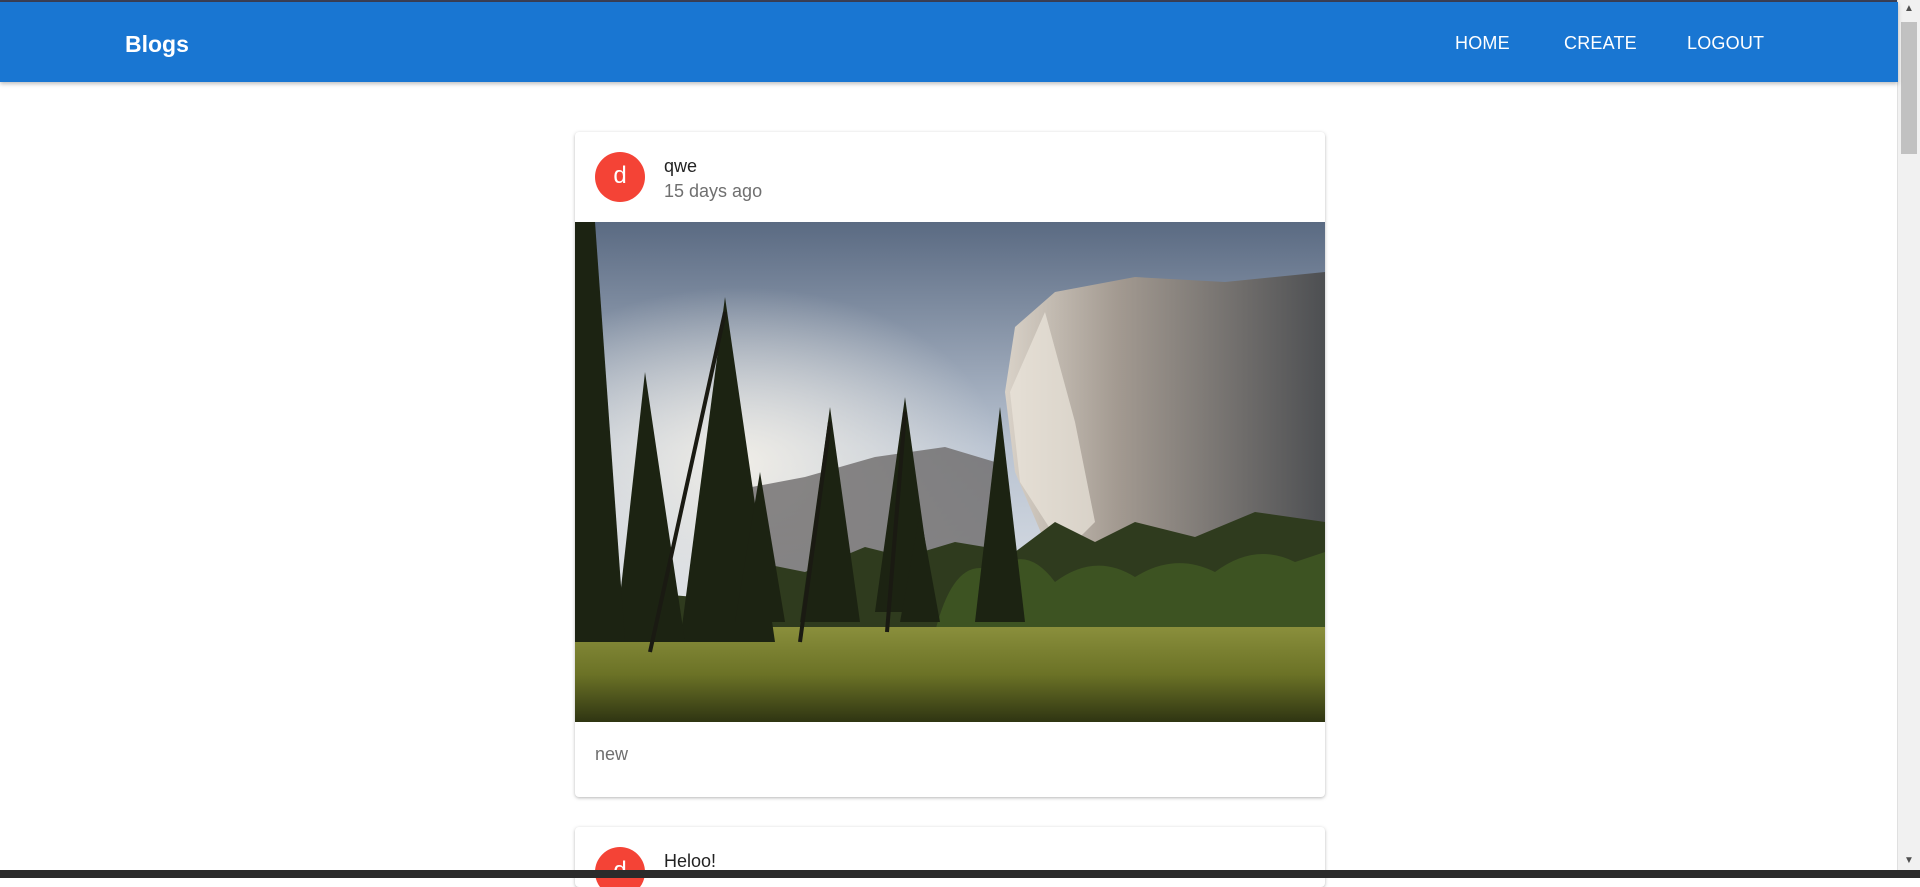 Image resolution: width=1920 pixels, height=887 pixels. What do you see at coordinates (1600, 43) in the screenshot?
I see `nav-create-button: CREATE` at bounding box center [1600, 43].